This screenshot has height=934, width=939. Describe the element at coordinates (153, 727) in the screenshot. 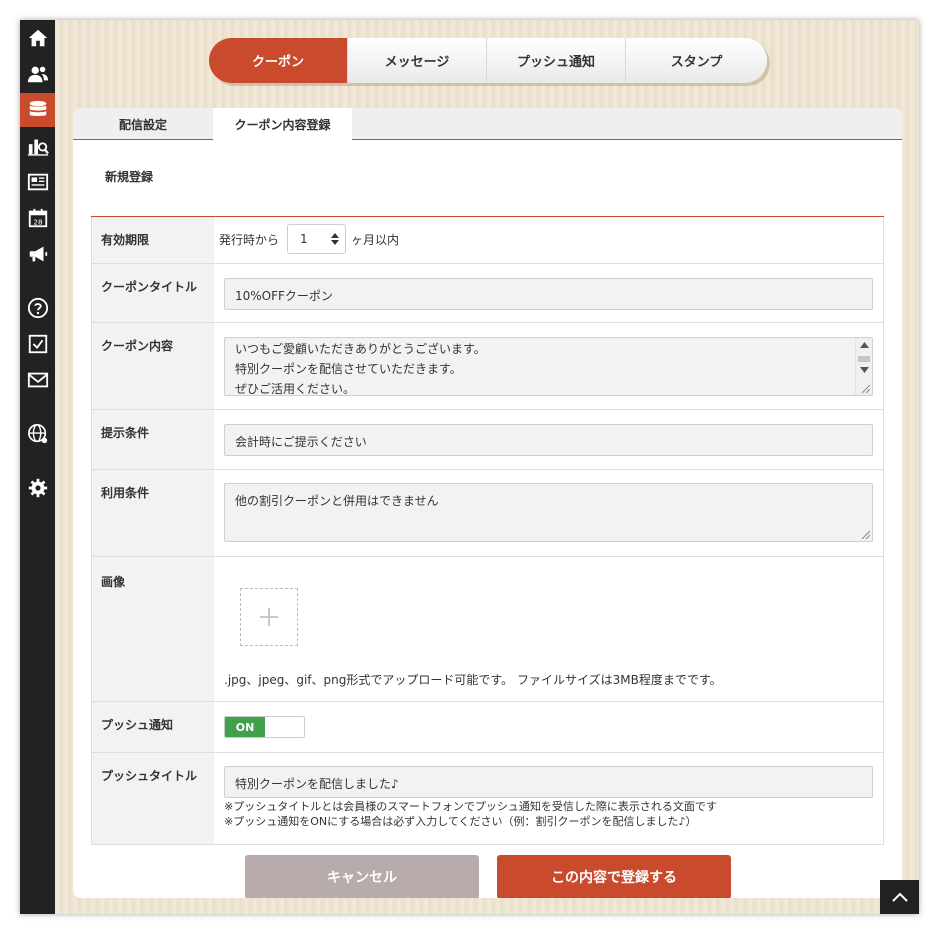

I see `push-notification-label: プッシュ通知` at that location.